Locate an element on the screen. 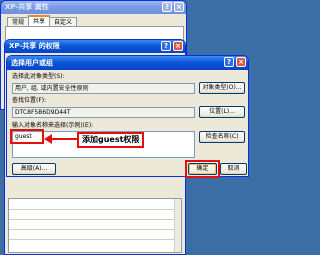 The image size is (320, 255). properties-title: XP-共享 属性 is located at coordinates (27, 7).